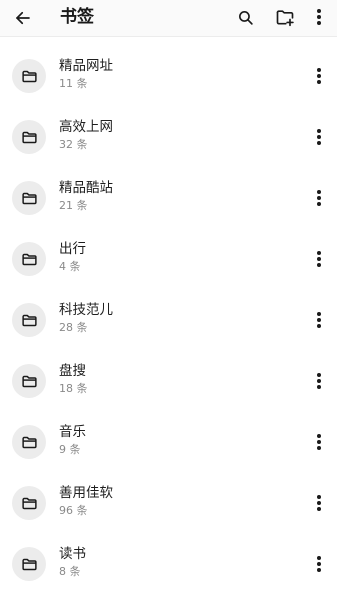 The width and height of the screenshot is (337, 600). I want to click on arrow-left-icon, so click(23, 18).